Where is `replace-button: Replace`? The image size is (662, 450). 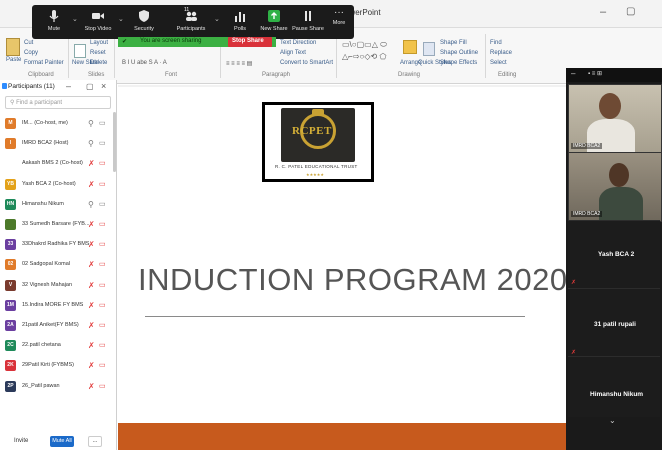 replace-button: Replace is located at coordinates (501, 53).